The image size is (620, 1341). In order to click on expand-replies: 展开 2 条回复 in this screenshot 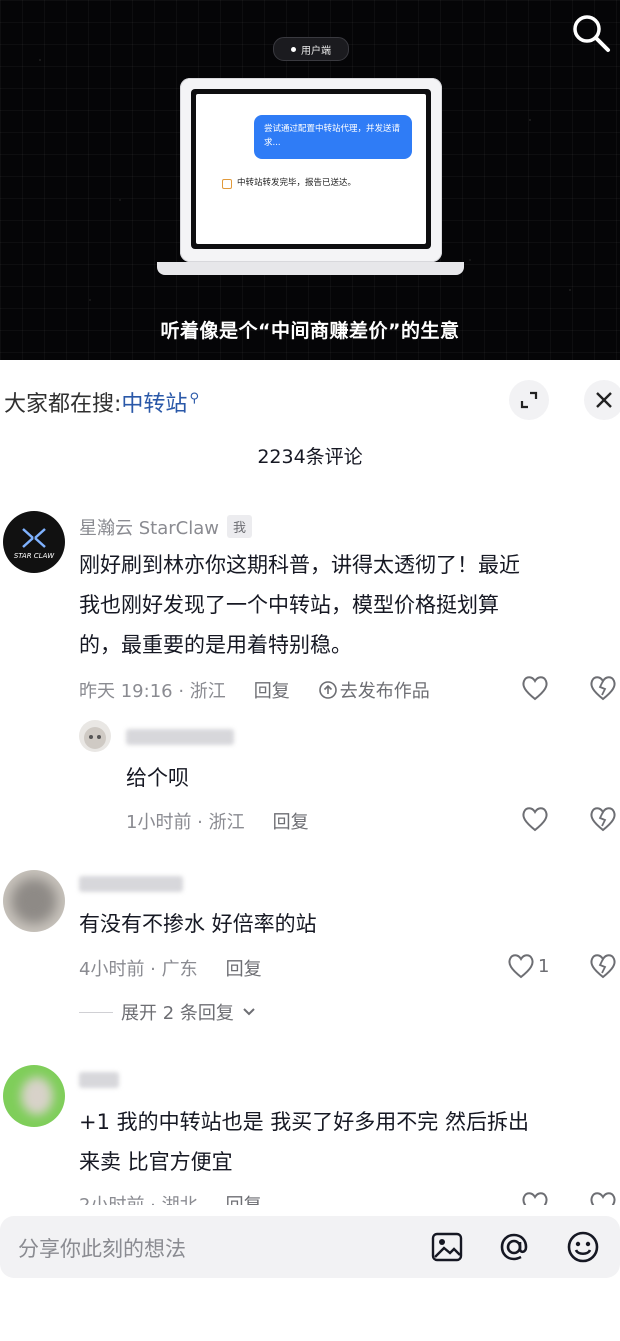, I will do `click(167, 1012)`.